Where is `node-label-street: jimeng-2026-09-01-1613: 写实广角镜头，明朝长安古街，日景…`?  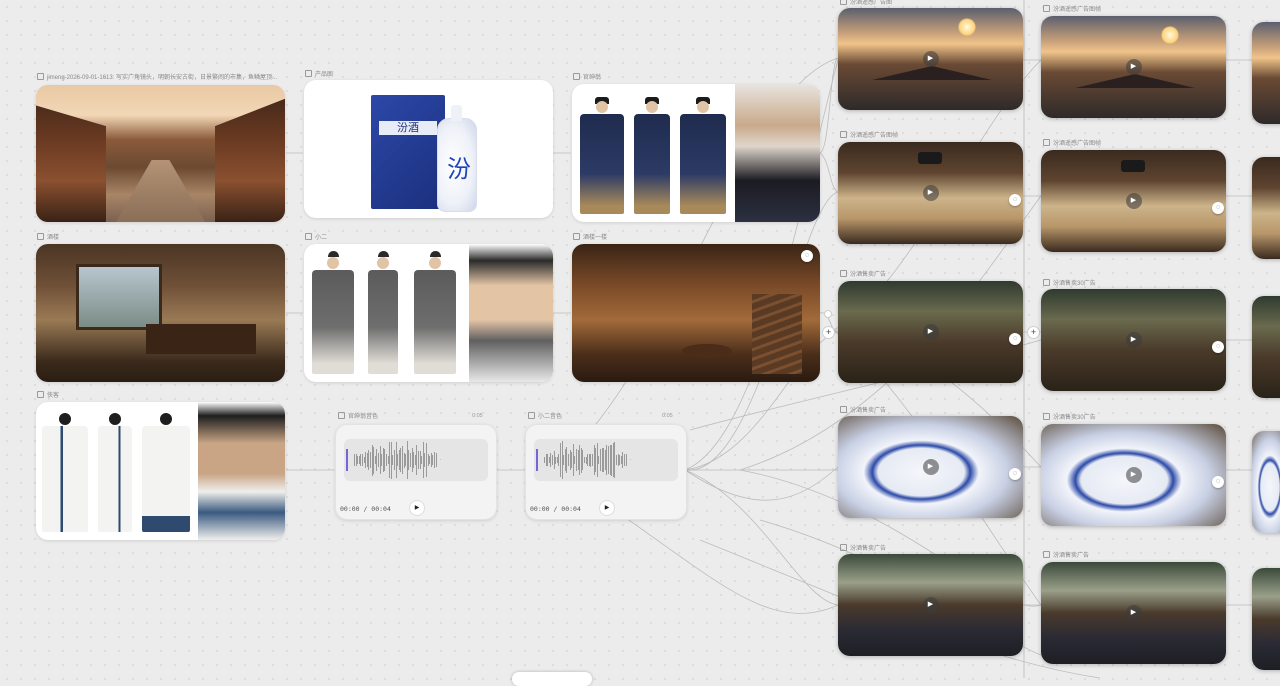
node-label-street: jimeng-2026-09-01-1613: 写实广角镜头，明朝长安古街，日景… is located at coordinates (157, 77).